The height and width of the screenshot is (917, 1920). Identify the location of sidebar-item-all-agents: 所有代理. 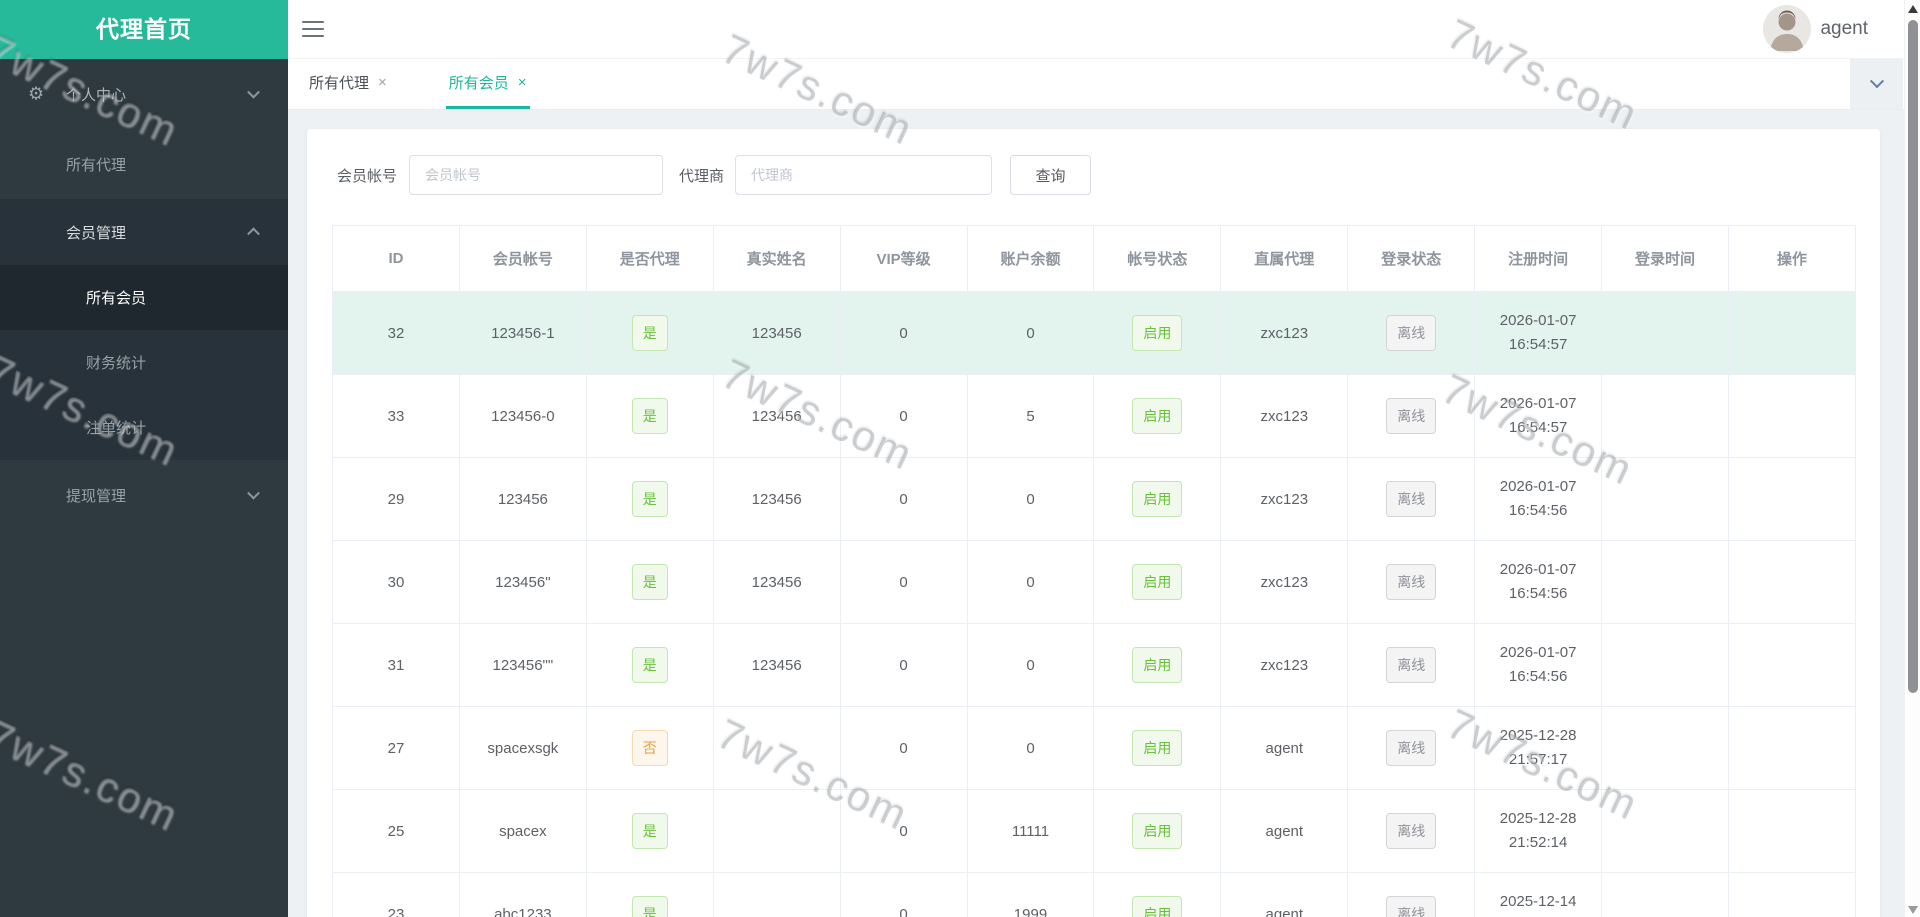
(144, 164).